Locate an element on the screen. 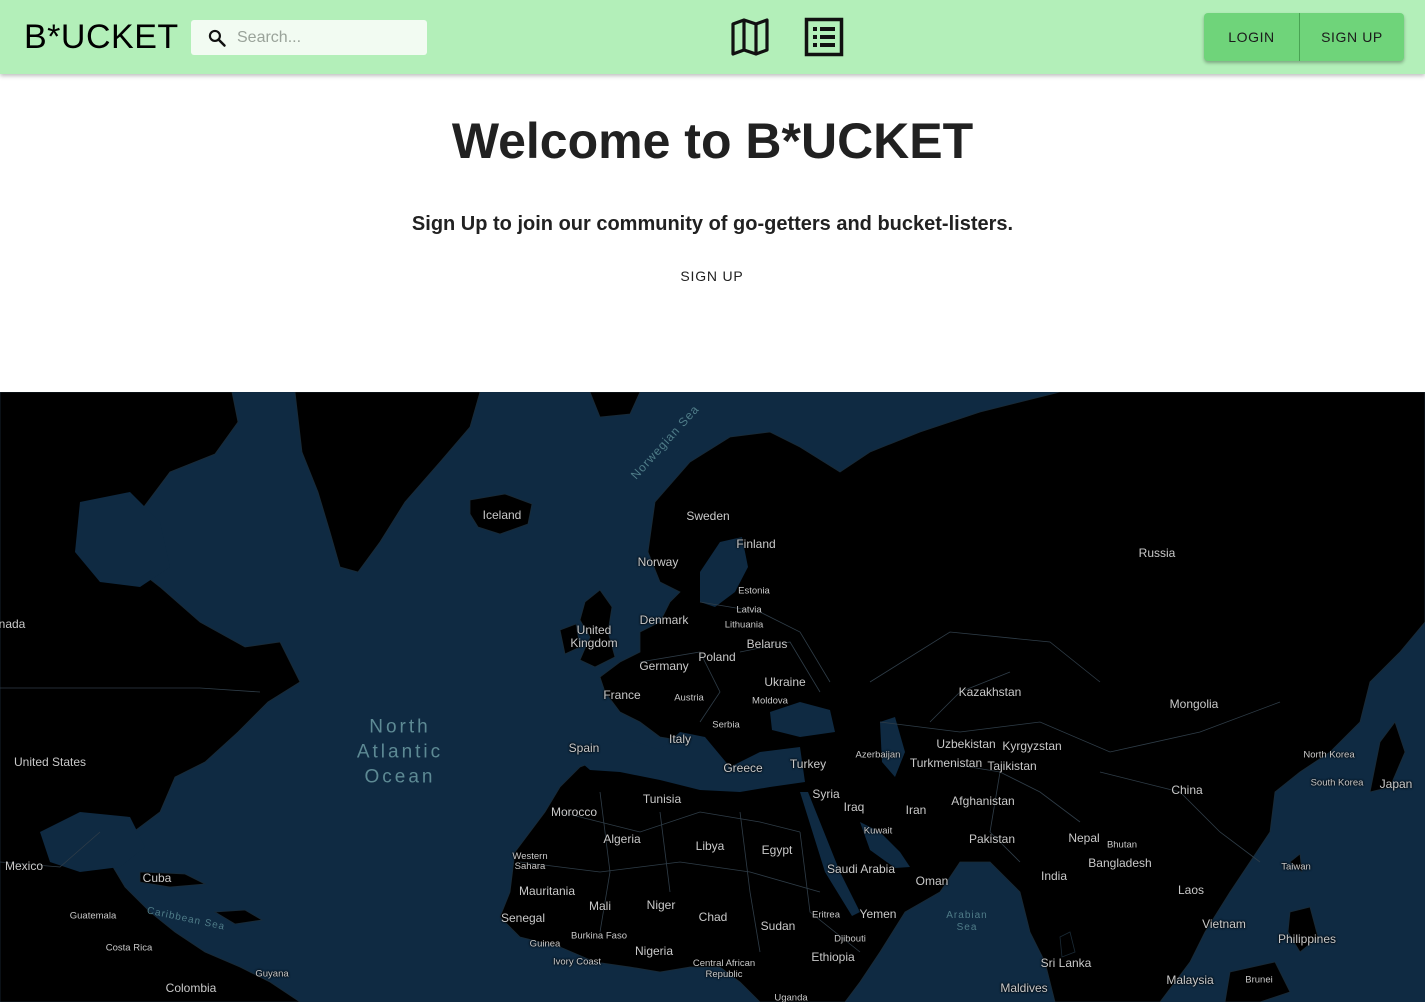 The width and height of the screenshot is (1425, 1002). country-label: Chad is located at coordinates (713, 917).